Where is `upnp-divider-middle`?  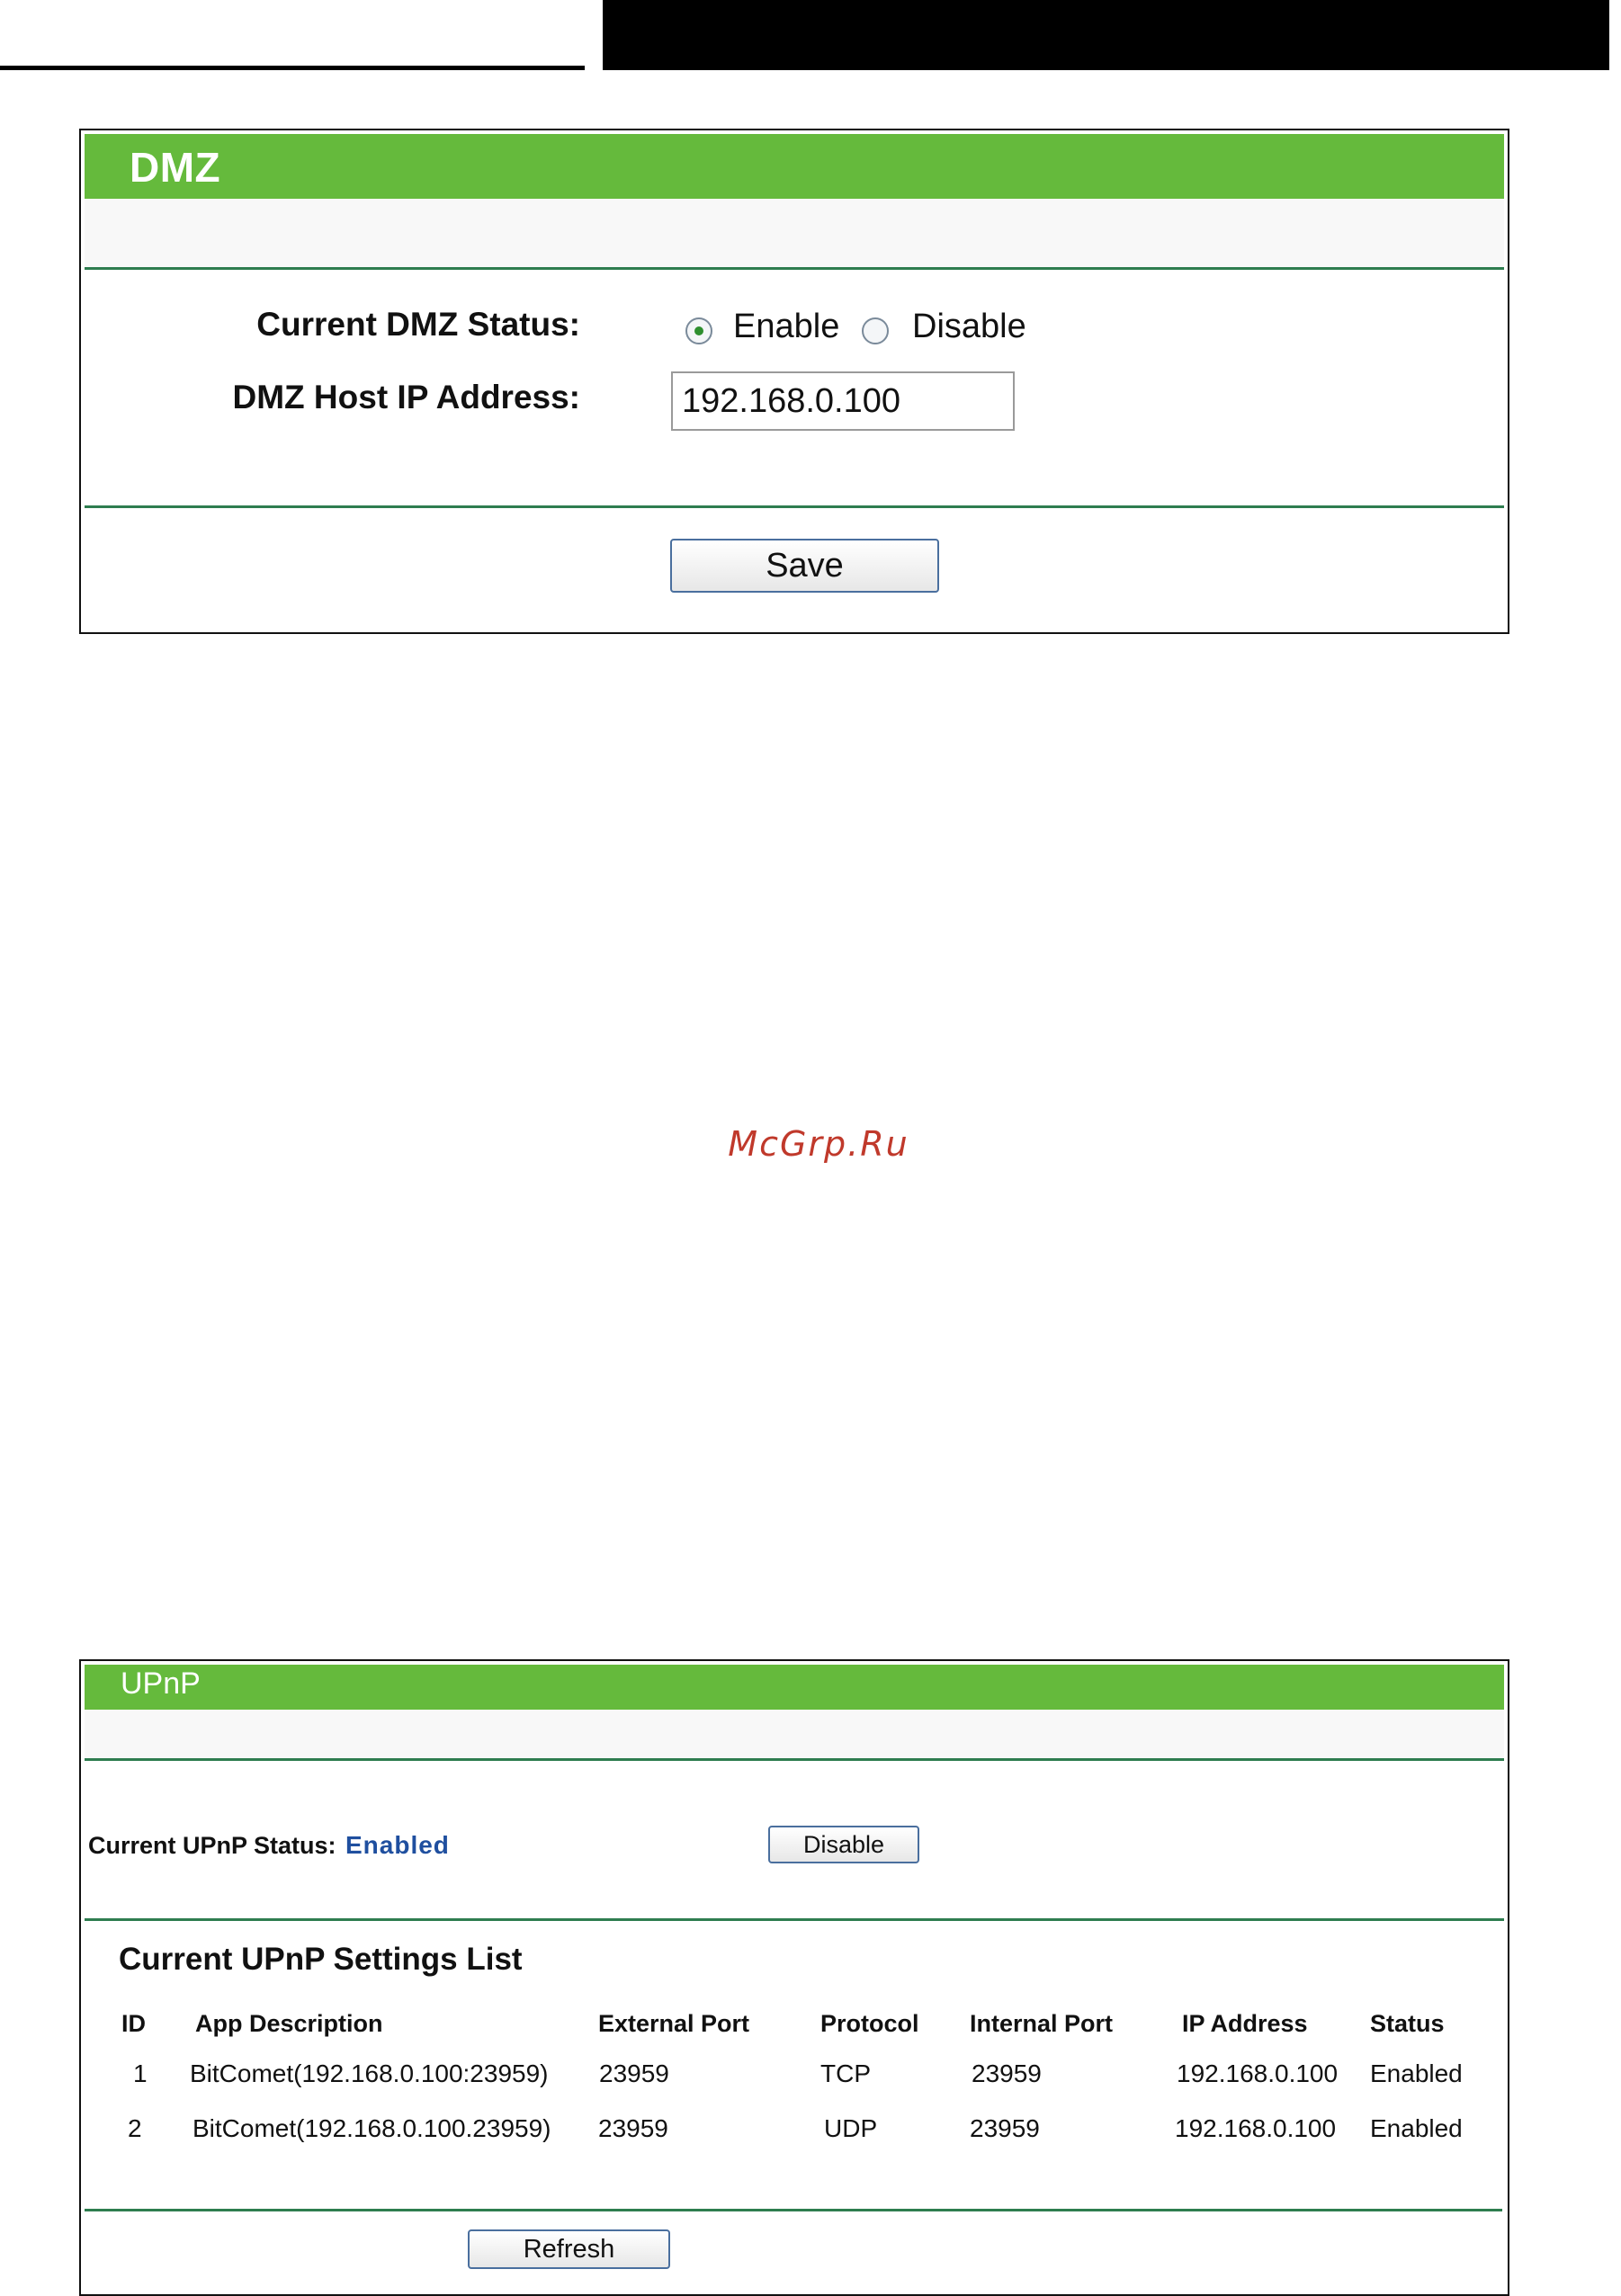 upnp-divider-middle is located at coordinates (794, 1920).